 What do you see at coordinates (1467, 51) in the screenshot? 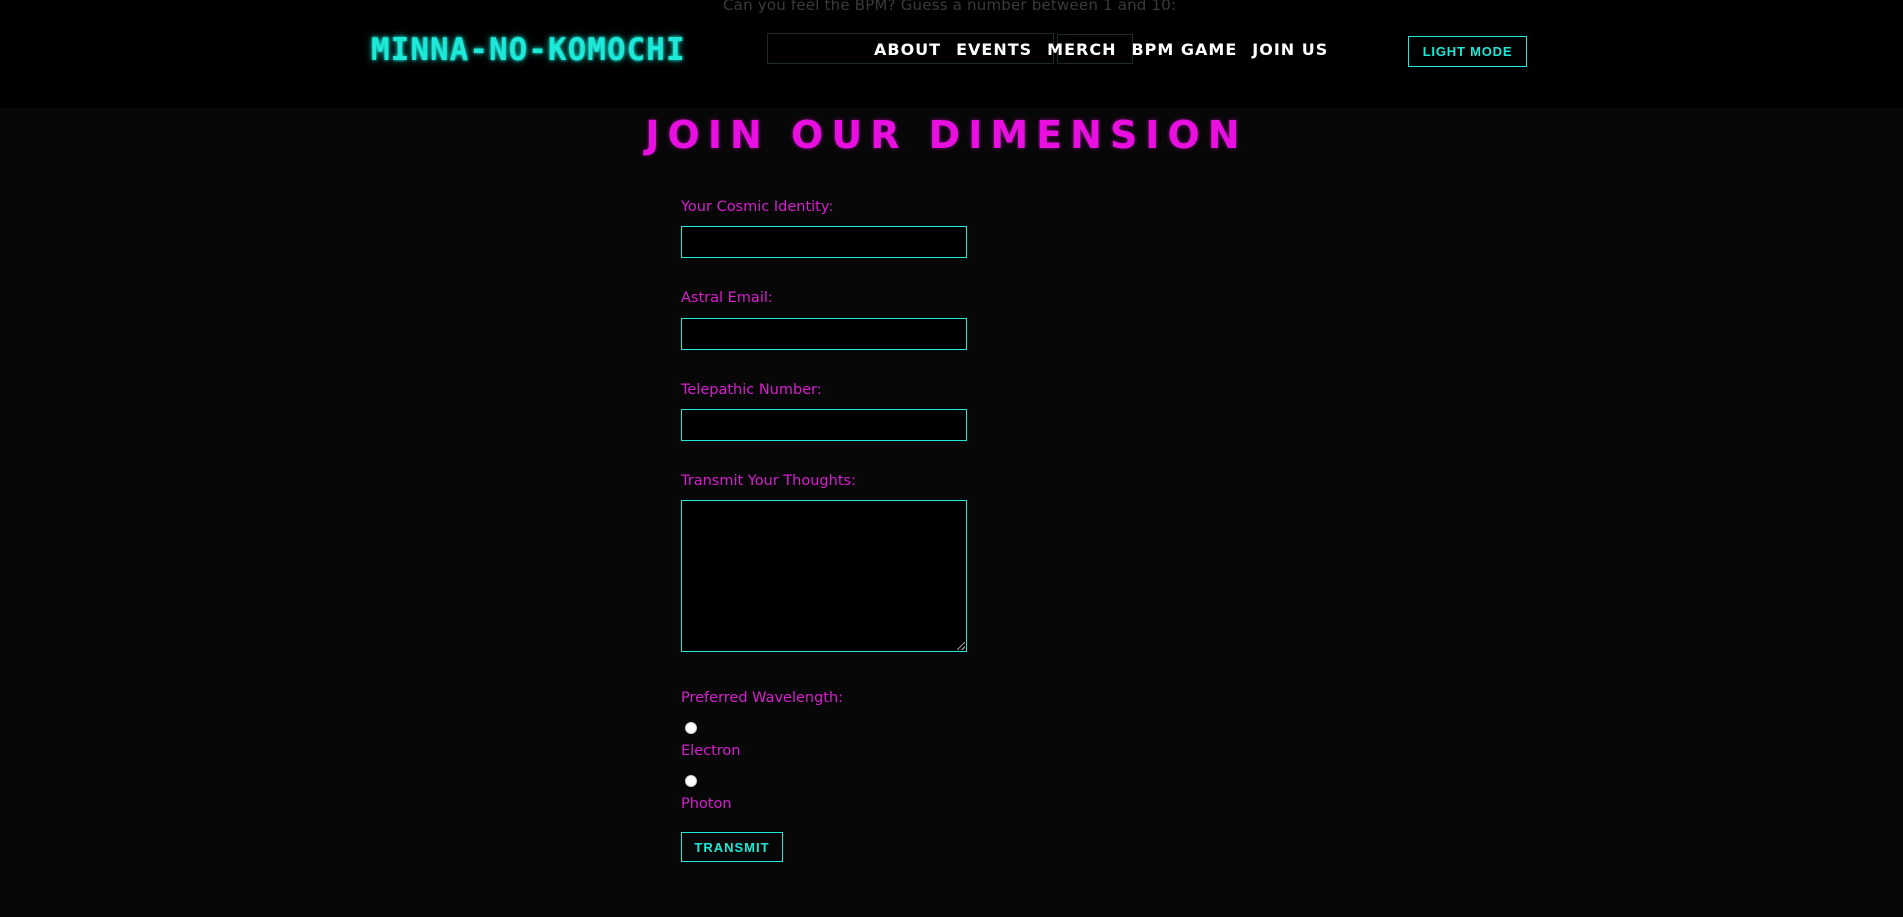
I see `light-mode-button: LIGHT MODE` at bounding box center [1467, 51].